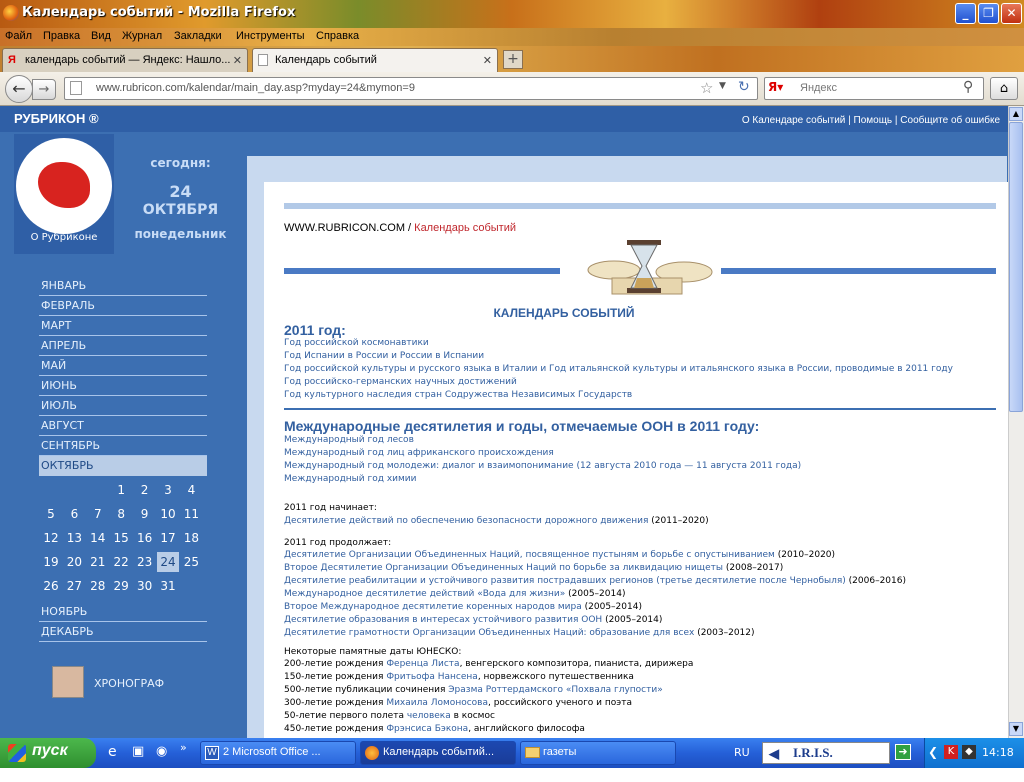 The height and width of the screenshot is (782, 1024). What do you see at coordinates (129, 683) in the screenshot?
I see `chronograph-link: ХРОНОГРАФ` at bounding box center [129, 683].